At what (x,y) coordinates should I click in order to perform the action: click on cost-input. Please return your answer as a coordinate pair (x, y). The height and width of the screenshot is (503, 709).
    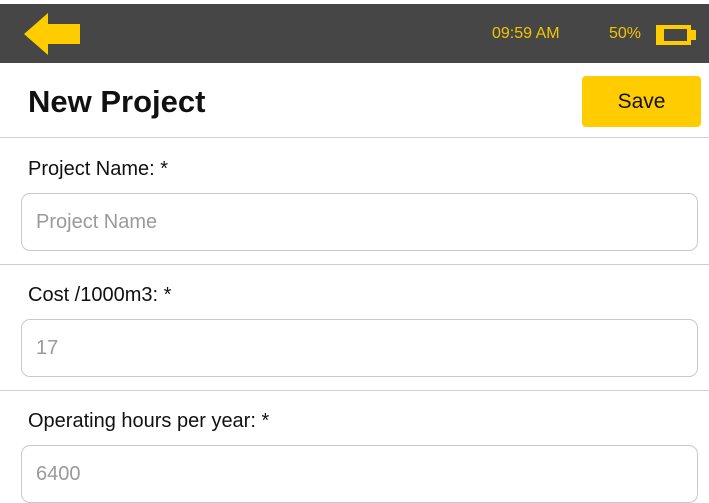
    Looking at the image, I should click on (359, 348).